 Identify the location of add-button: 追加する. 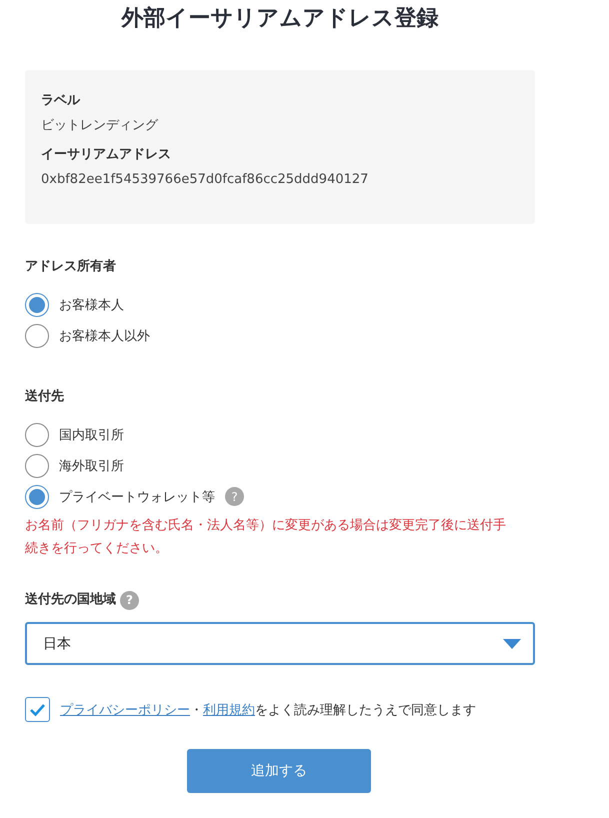
(279, 771).